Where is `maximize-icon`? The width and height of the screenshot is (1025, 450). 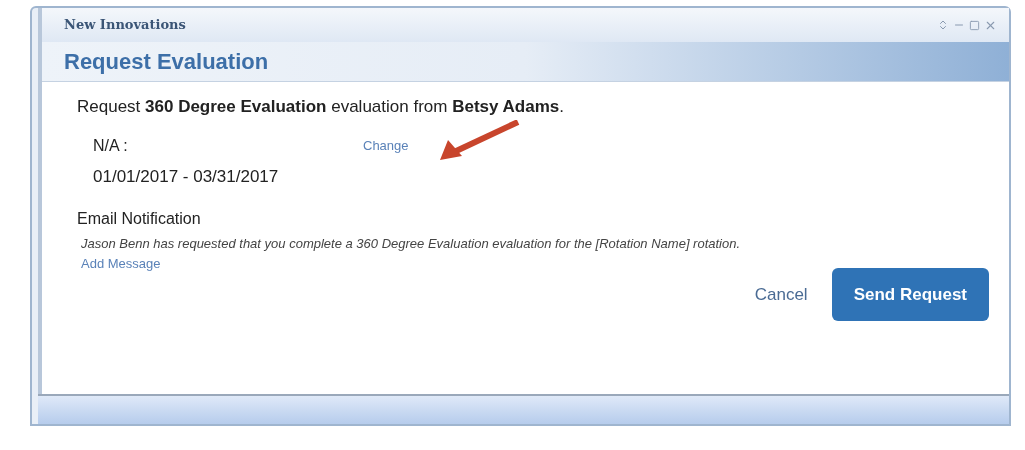
maximize-icon is located at coordinates (974, 25).